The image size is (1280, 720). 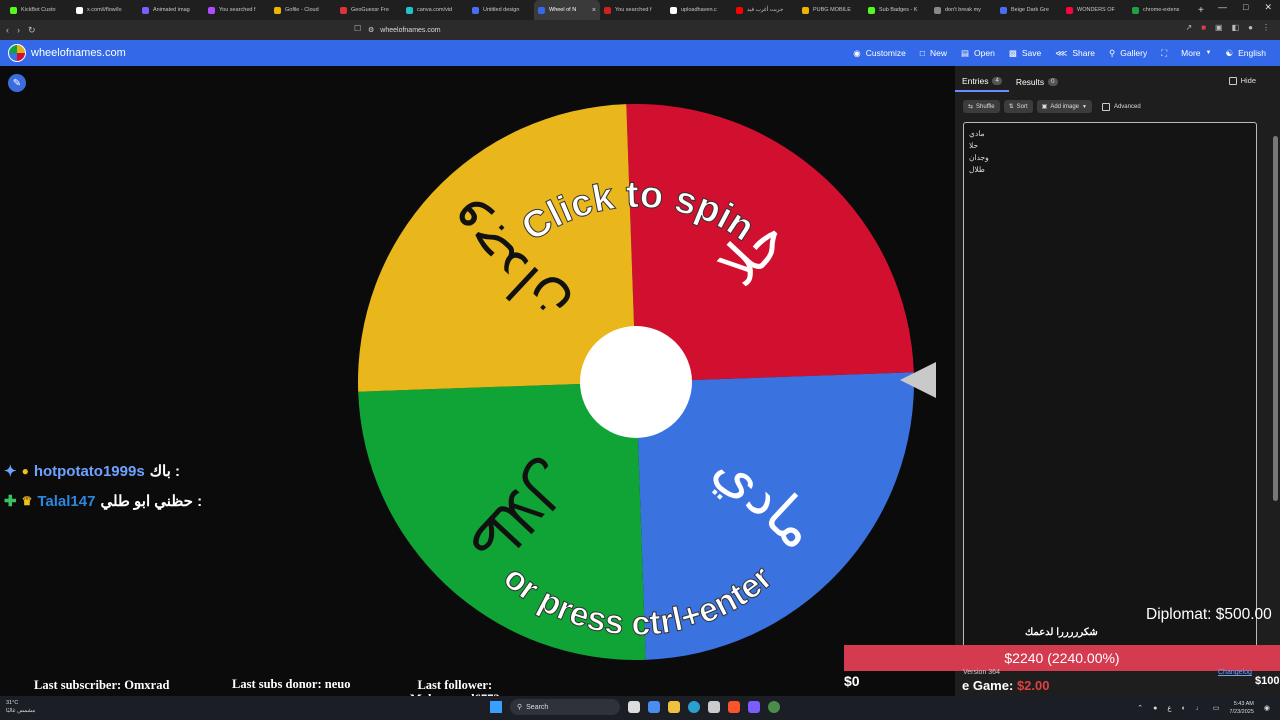 What do you see at coordinates (1235, 672) in the screenshot?
I see `changelog-link: Changelog` at bounding box center [1235, 672].